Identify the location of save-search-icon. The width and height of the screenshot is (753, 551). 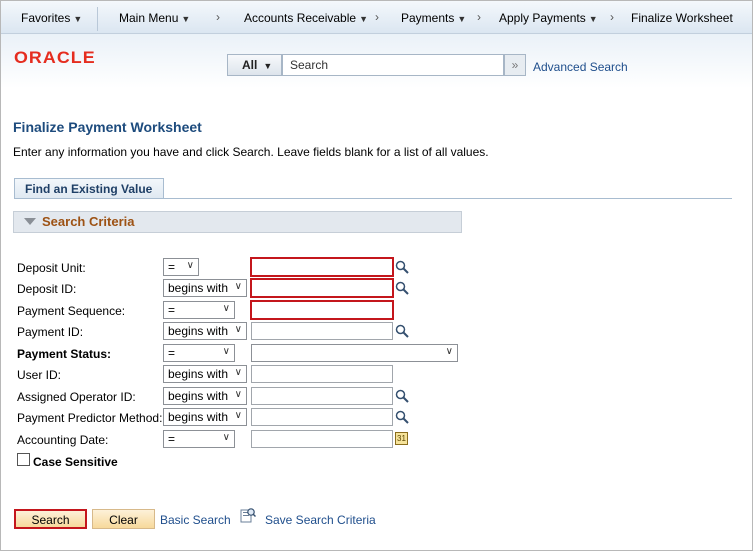
(248, 515).